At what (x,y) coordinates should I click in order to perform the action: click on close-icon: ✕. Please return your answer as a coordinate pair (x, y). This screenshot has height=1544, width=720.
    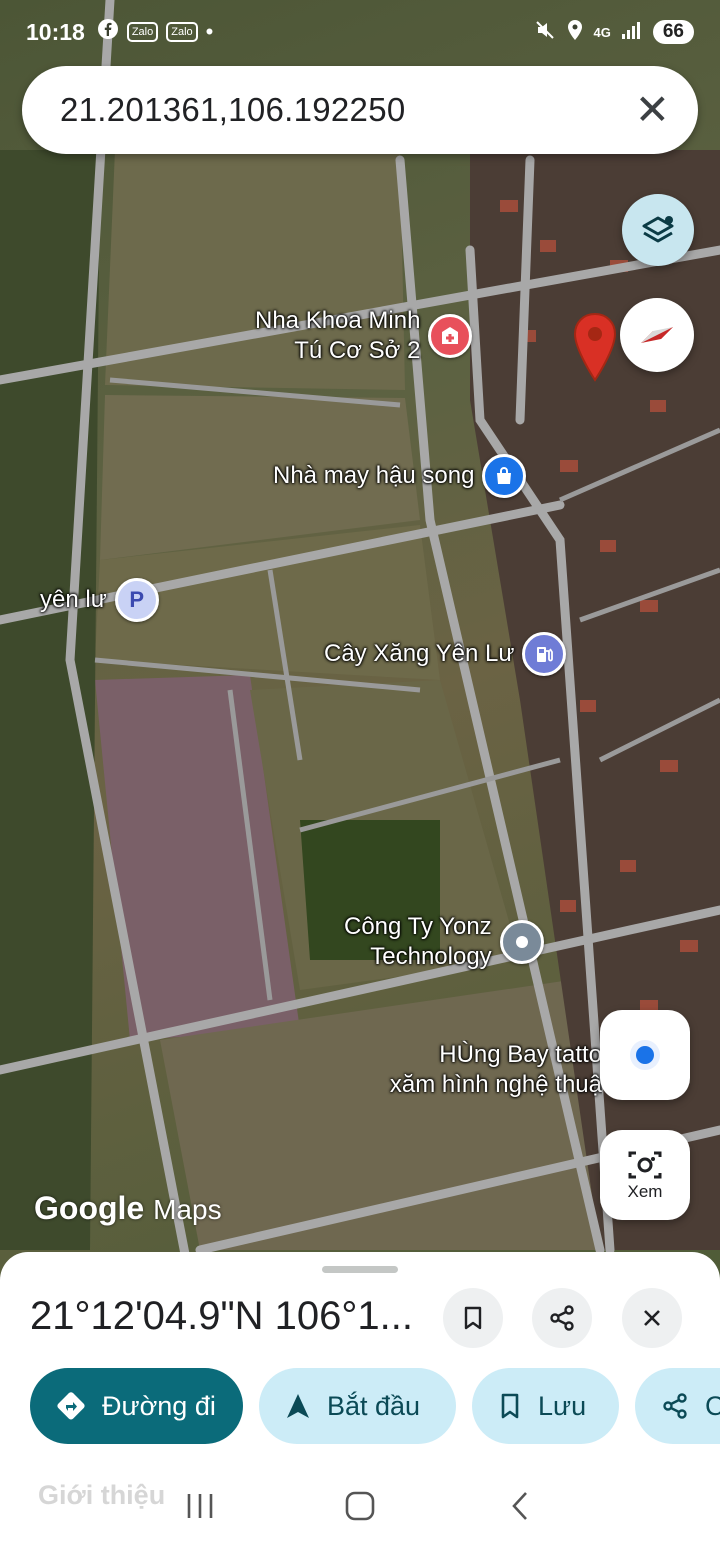
    Looking at the image, I should click on (652, 110).